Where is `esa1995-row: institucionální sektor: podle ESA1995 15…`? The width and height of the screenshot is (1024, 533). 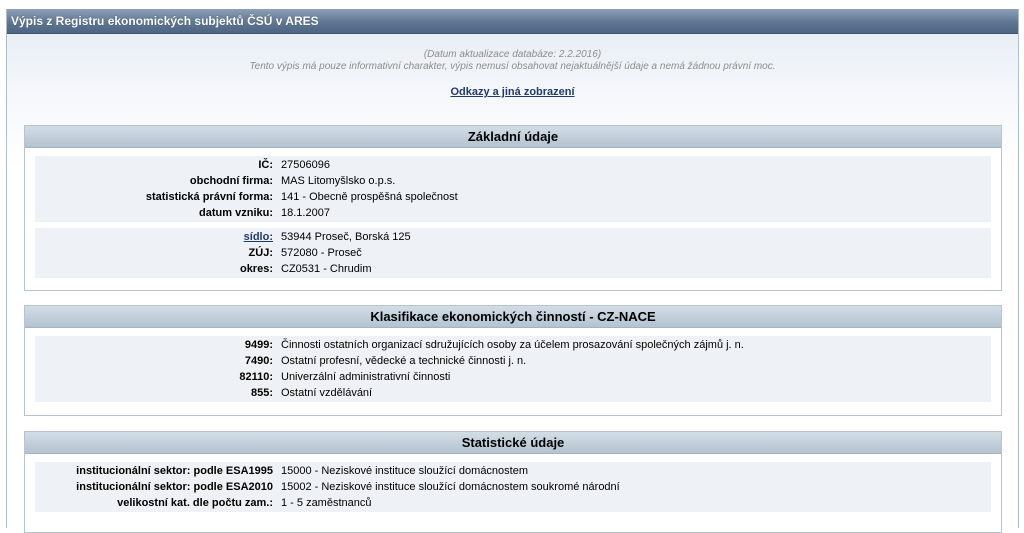 esa1995-row: institucionální sektor: podle ESA1995 15… is located at coordinates (513, 471).